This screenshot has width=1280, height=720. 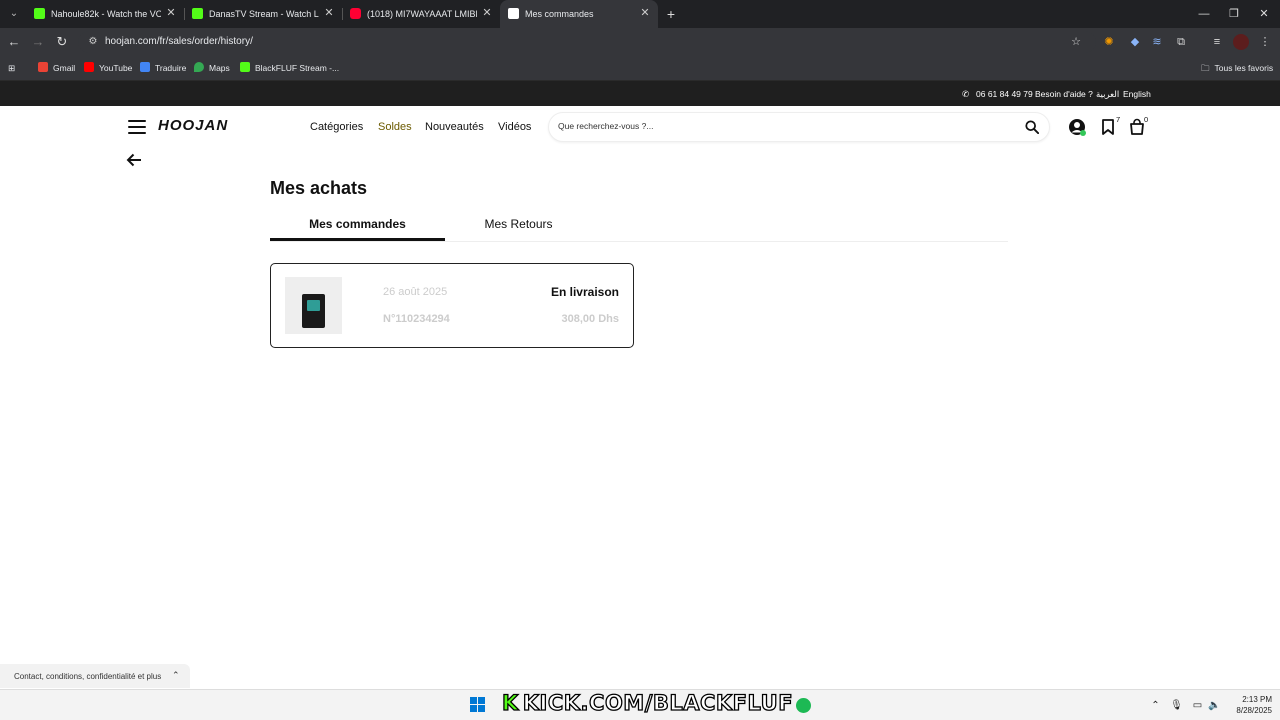 I want to click on bookmark-star-icon: ☆, so click(x=1076, y=42).